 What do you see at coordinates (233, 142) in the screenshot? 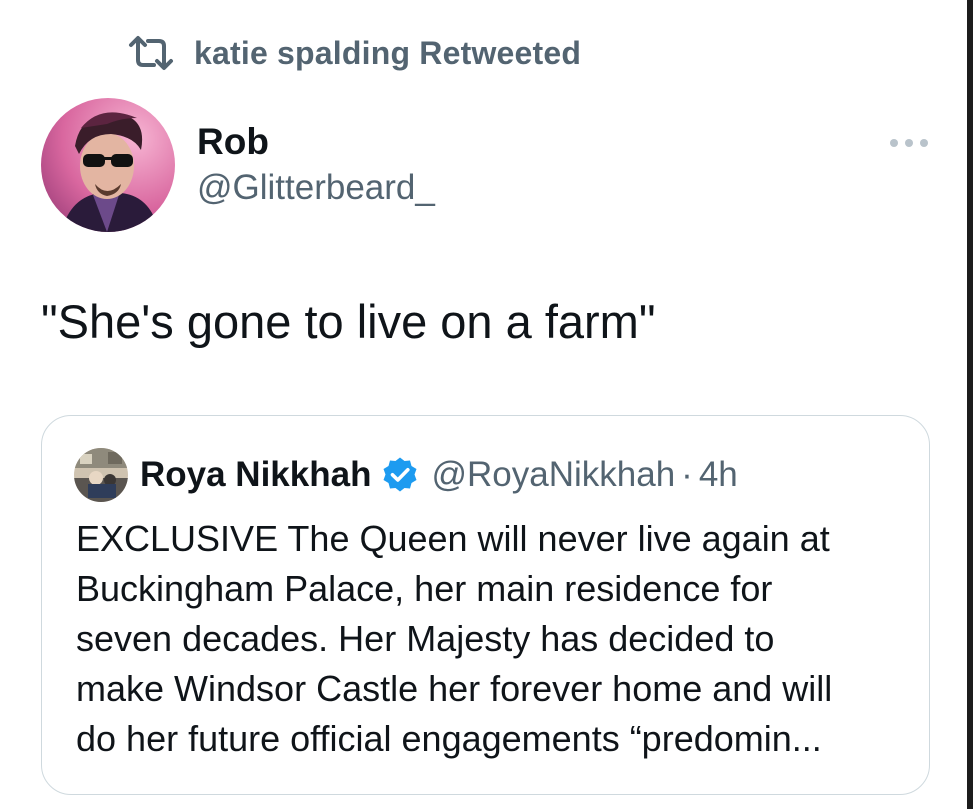
I see `author-name: Rob` at bounding box center [233, 142].